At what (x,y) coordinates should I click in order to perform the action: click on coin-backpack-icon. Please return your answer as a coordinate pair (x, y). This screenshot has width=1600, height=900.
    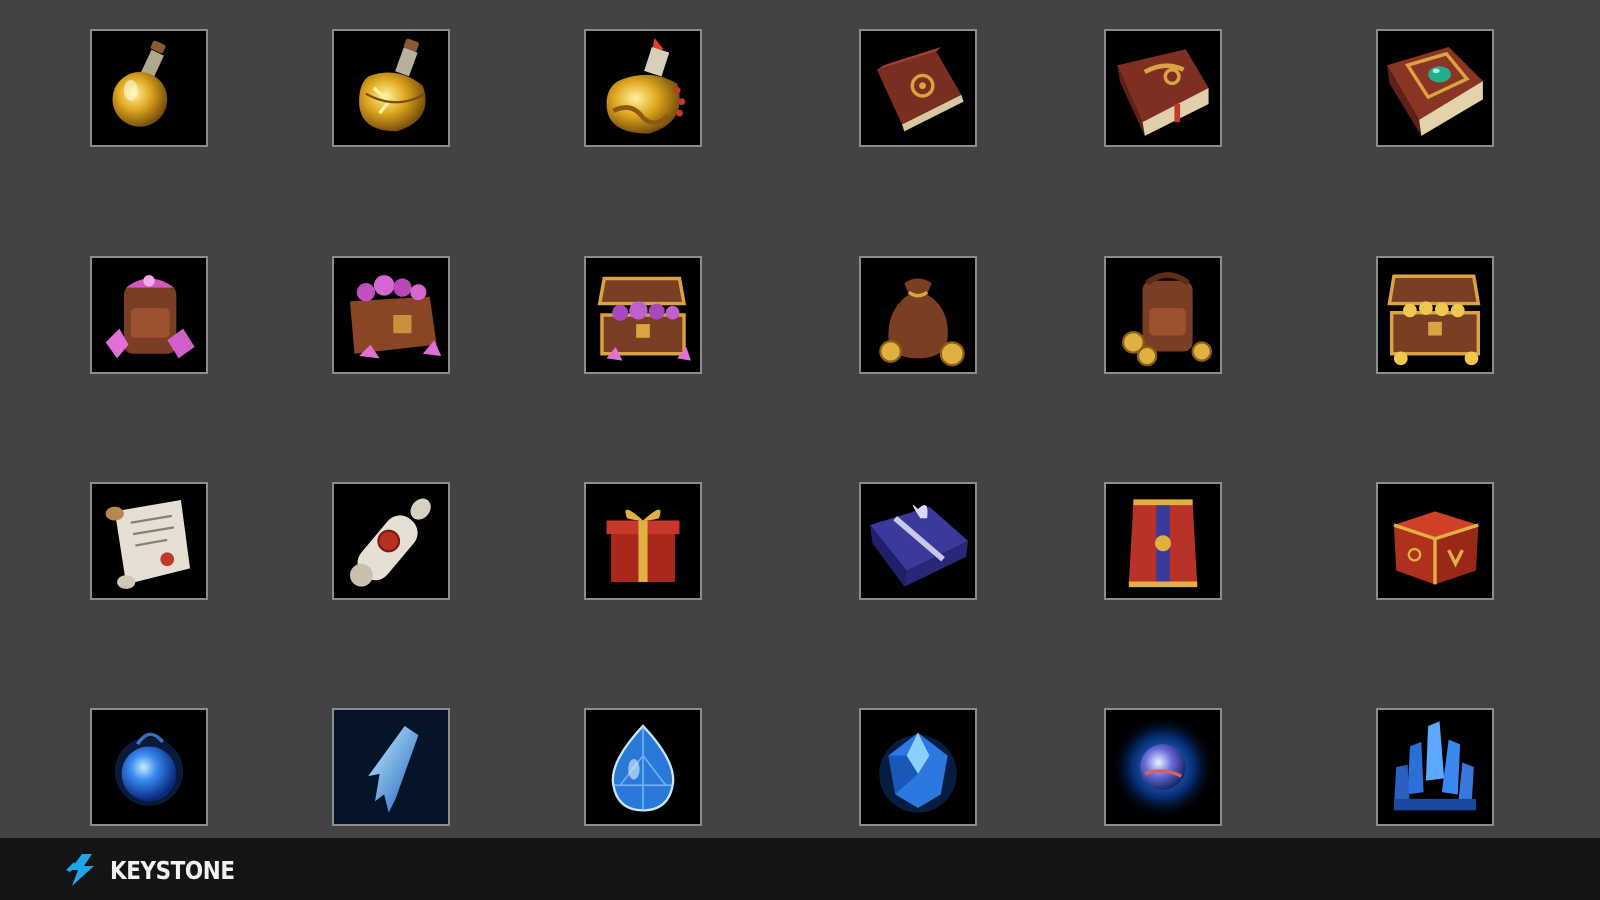
    Looking at the image, I should click on (1167, 319).